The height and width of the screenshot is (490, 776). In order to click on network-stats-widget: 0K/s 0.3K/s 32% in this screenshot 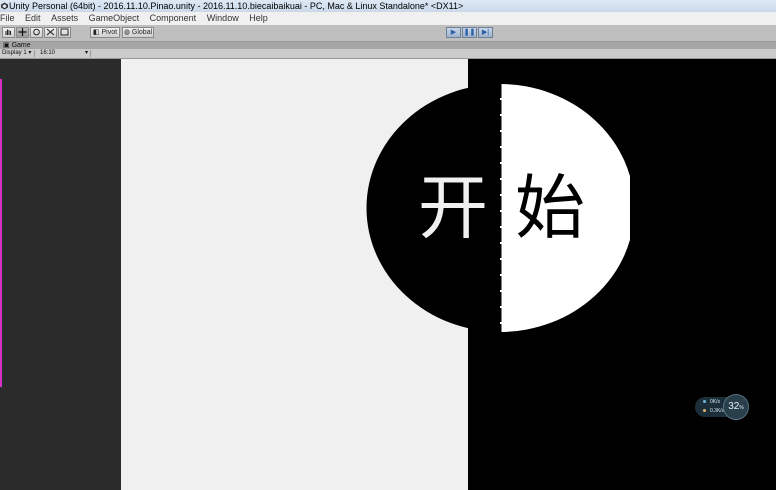, I will do `click(724, 408)`.